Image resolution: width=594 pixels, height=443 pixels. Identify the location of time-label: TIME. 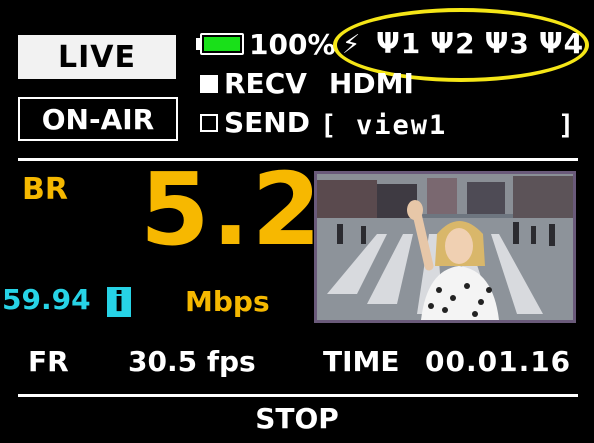
(361, 361).